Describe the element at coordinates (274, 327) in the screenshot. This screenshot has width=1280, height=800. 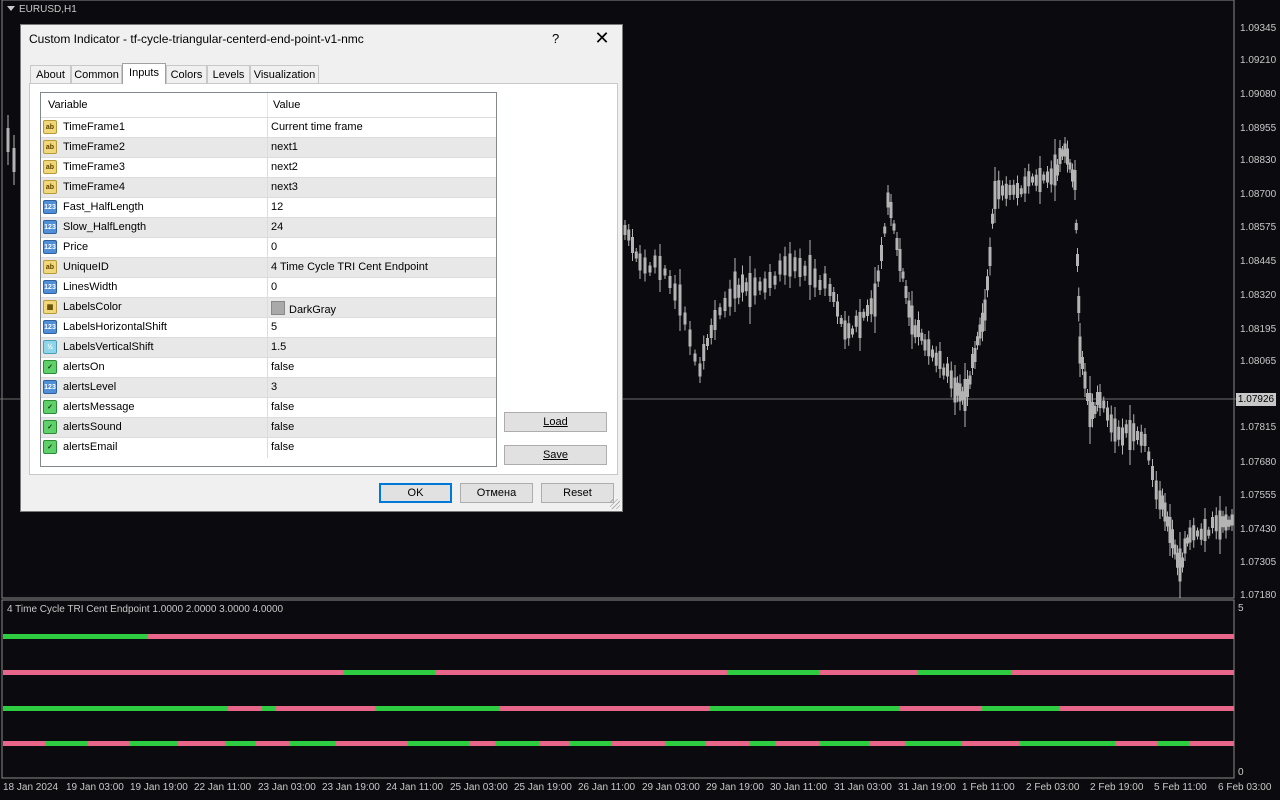
I see `variable-value: 5` at that location.